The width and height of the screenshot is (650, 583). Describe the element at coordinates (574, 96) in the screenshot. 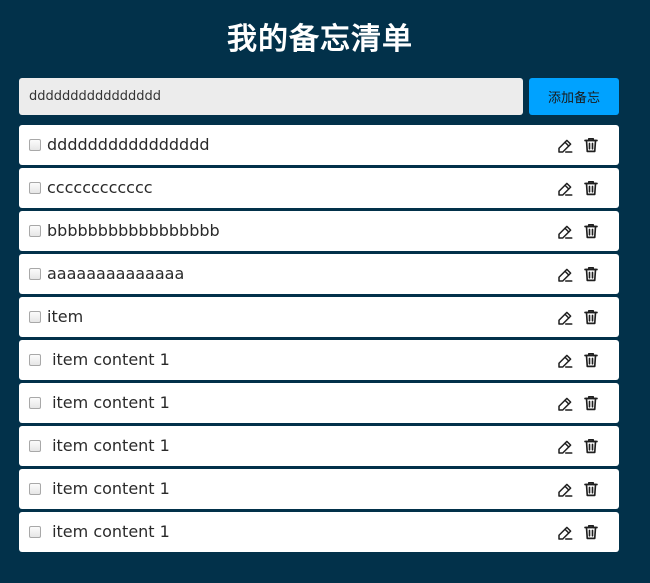

I see `add-memo-button: 添加备忘` at that location.